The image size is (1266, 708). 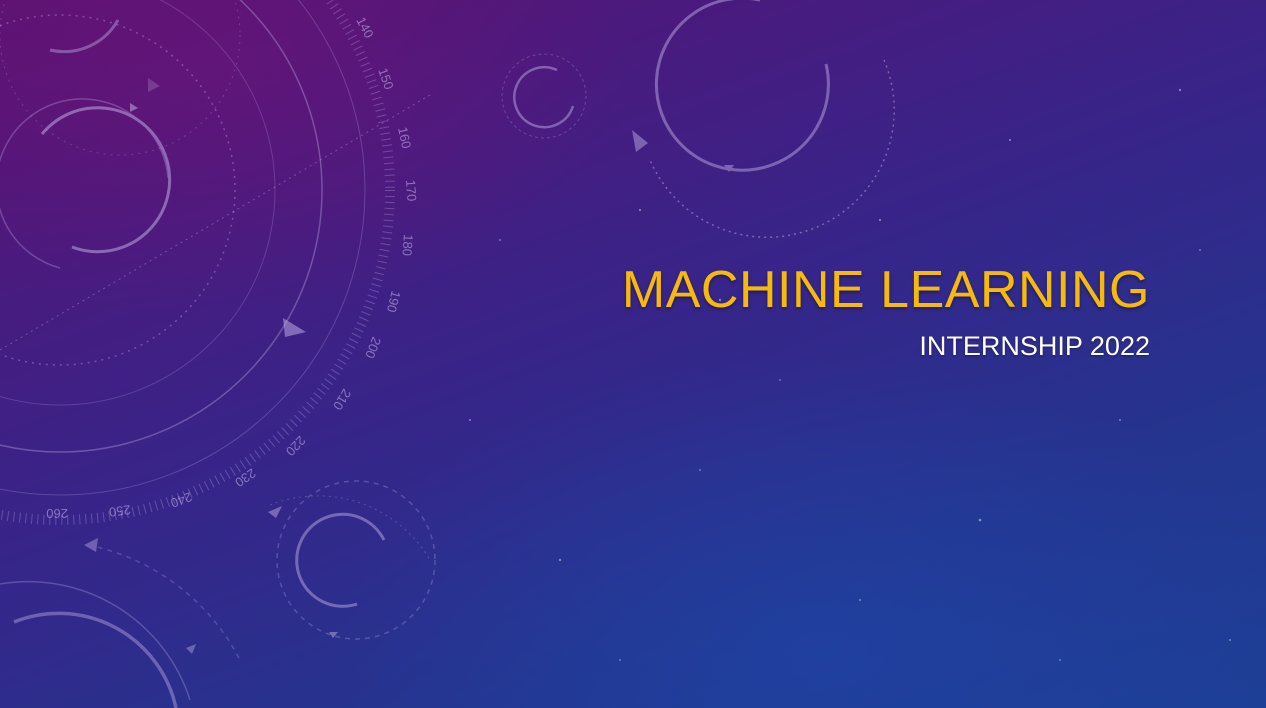 I want to click on dial-label: 260, so click(x=57, y=513).